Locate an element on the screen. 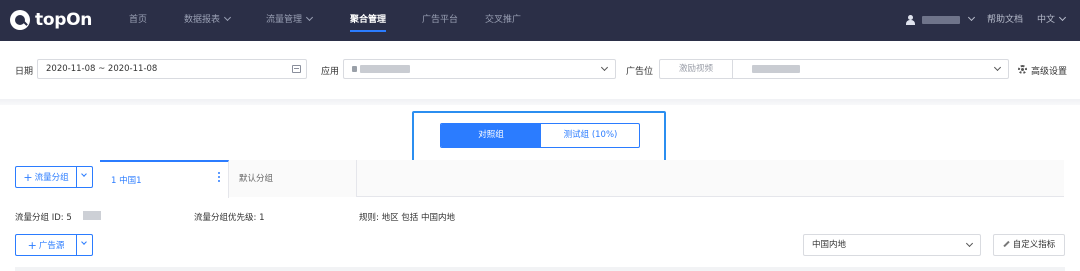  group-toggle: 对照组 测试组 (10%) is located at coordinates (540, 135).